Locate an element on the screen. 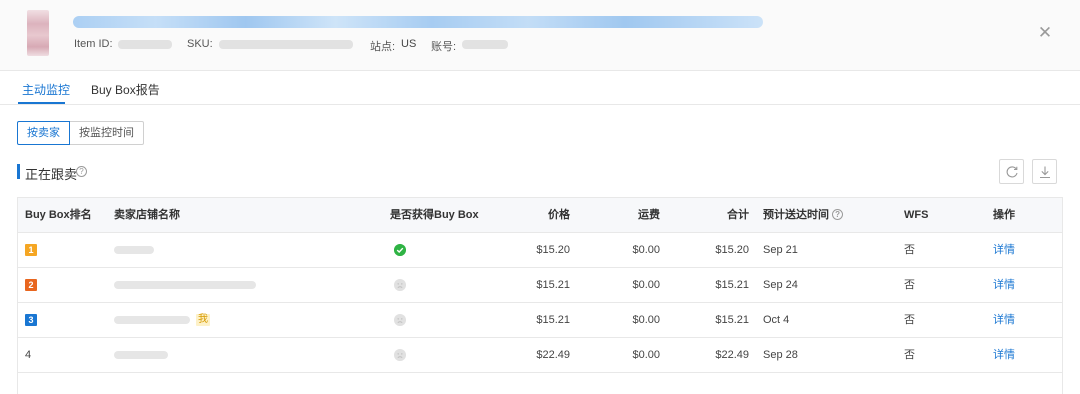 The image size is (1080, 394). price-cell: $15.20 is located at coordinates (553, 250).